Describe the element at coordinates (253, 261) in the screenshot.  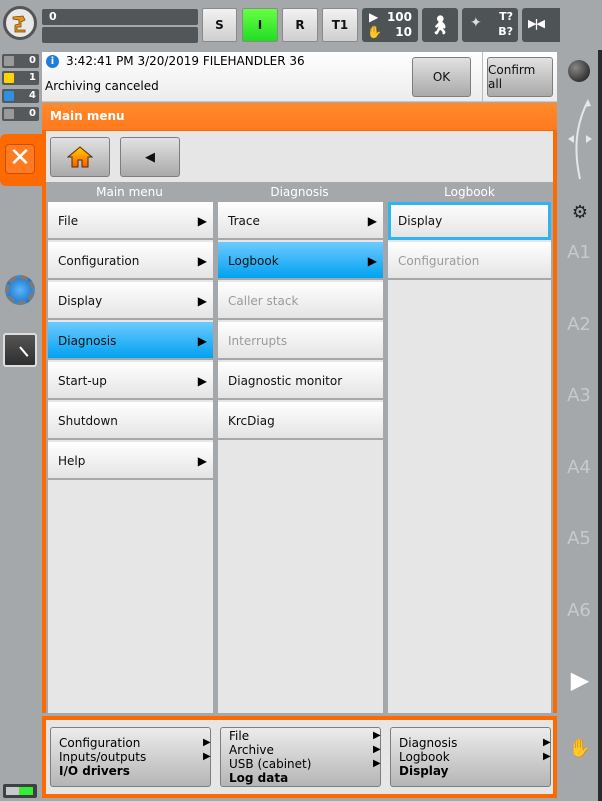
I see `menu-item-label: Logbook` at that location.